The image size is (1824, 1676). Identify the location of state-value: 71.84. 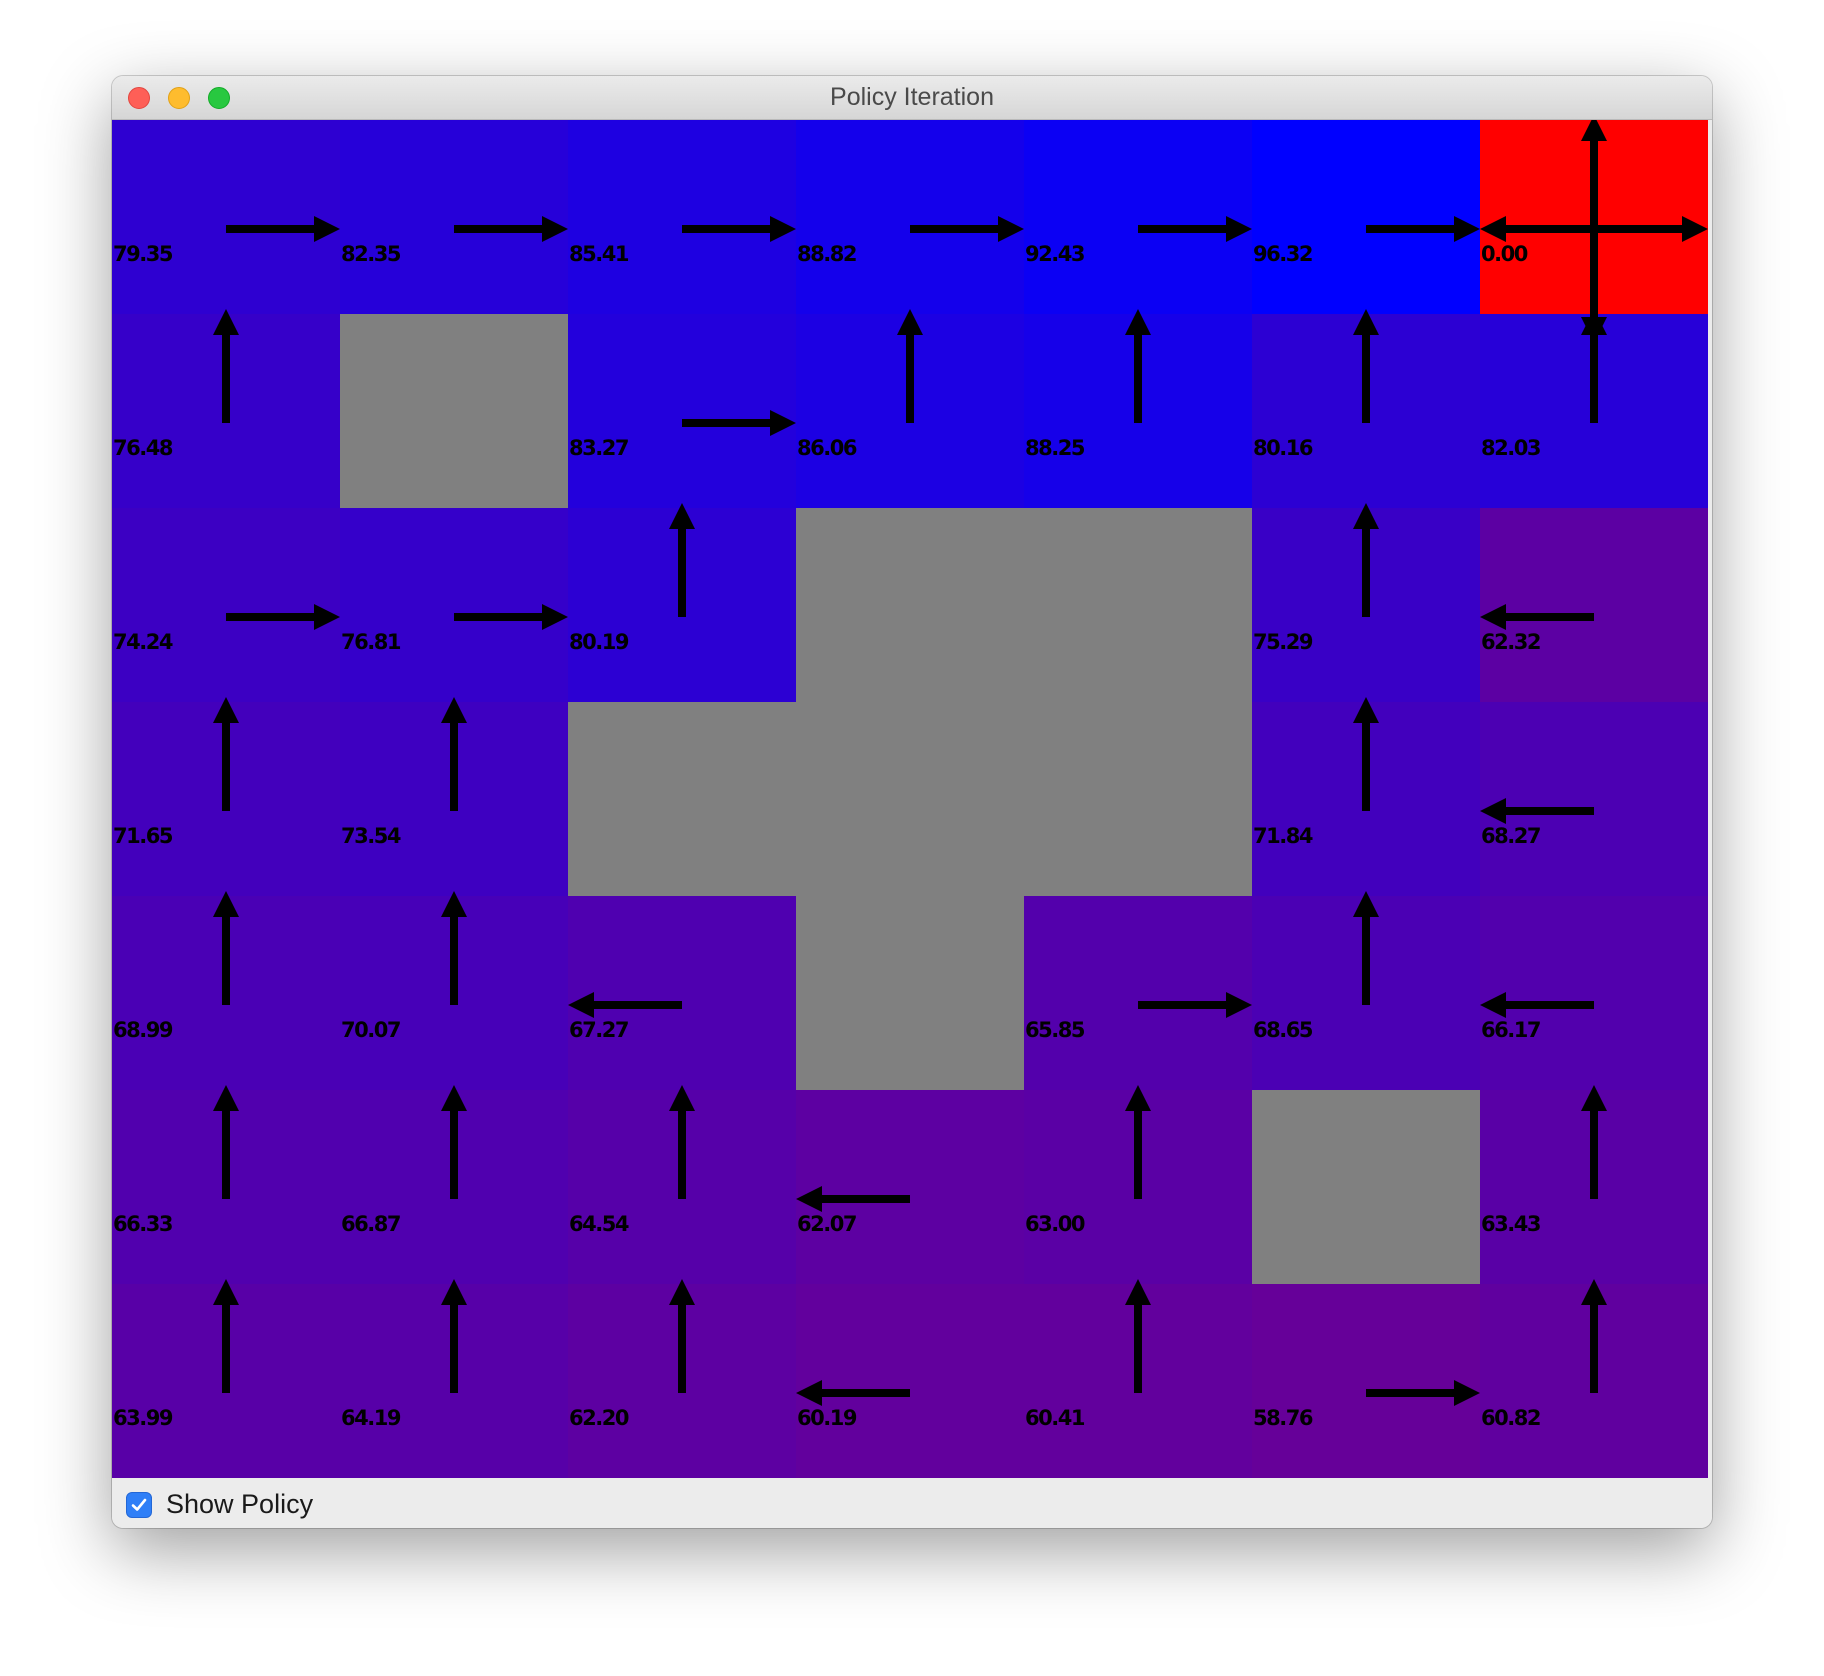
(1283, 836).